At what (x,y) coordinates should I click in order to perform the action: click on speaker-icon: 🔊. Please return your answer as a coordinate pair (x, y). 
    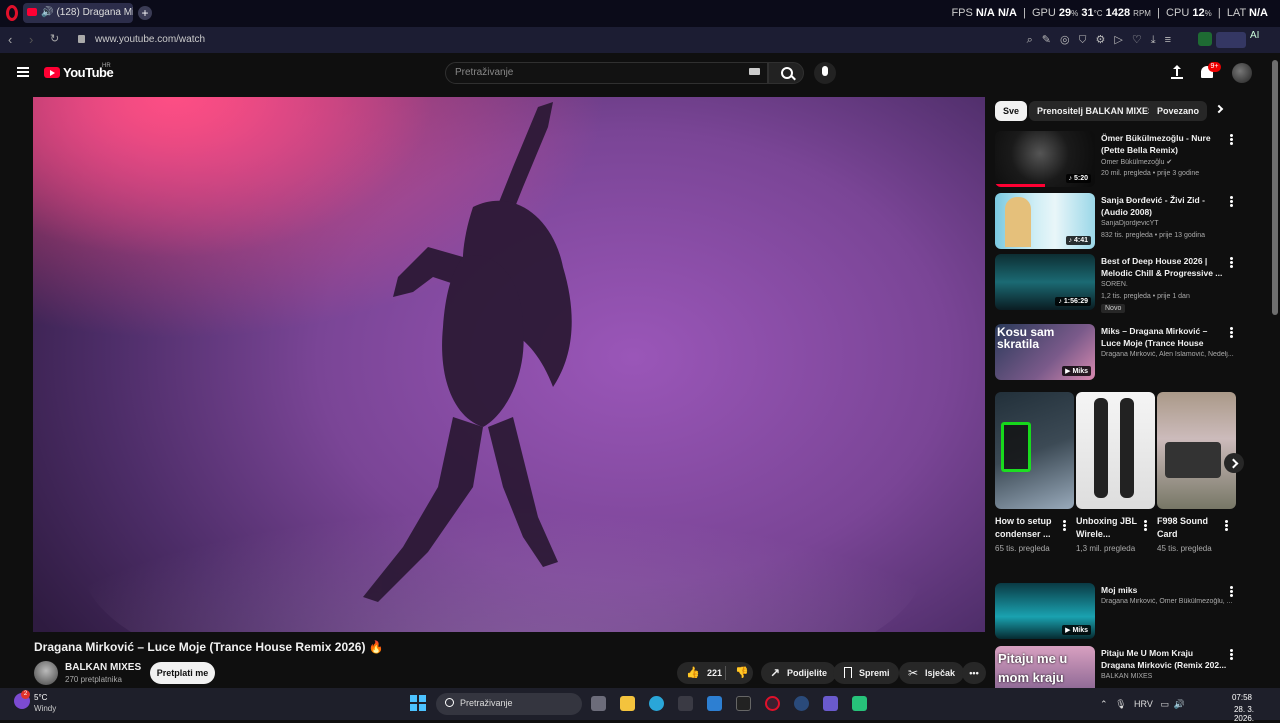
    Looking at the image, I should click on (47, 12).